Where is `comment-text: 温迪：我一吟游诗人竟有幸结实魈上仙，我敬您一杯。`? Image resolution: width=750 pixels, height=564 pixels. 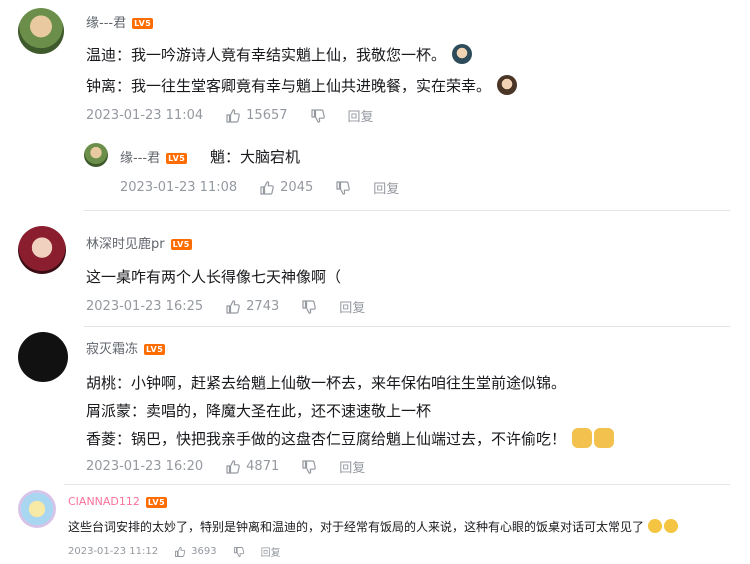 comment-text: 温迪：我一吟游诗人竟有幸结实魈上仙，我敬您一杯。 is located at coordinates (266, 55).